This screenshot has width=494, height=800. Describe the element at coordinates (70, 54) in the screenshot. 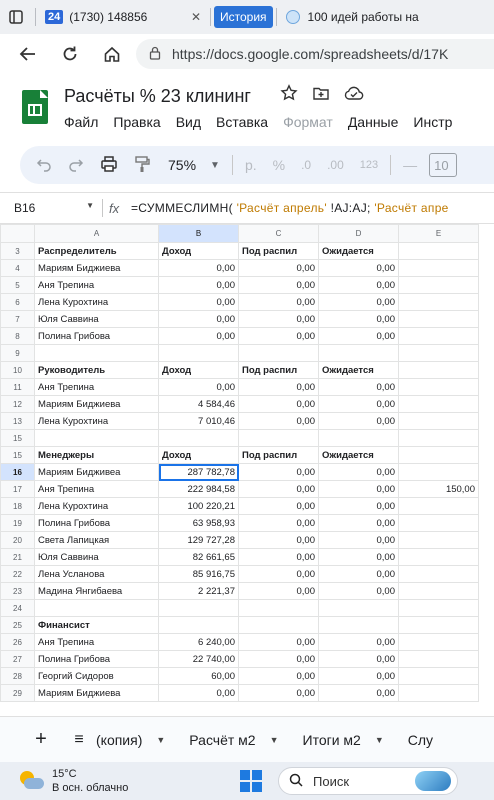

I see `refresh-icon` at that location.